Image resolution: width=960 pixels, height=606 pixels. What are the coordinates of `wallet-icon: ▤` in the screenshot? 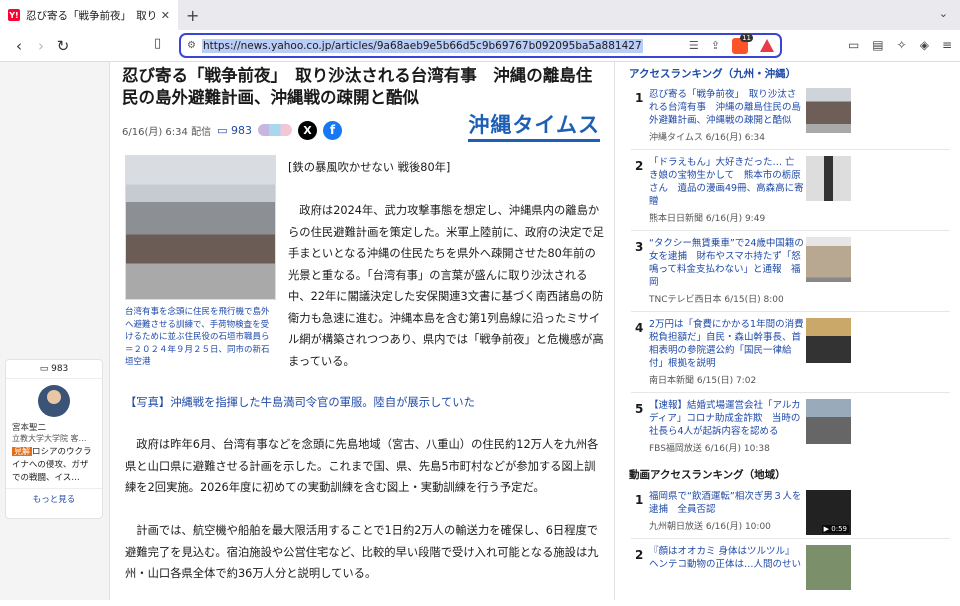 It's located at (877, 45).